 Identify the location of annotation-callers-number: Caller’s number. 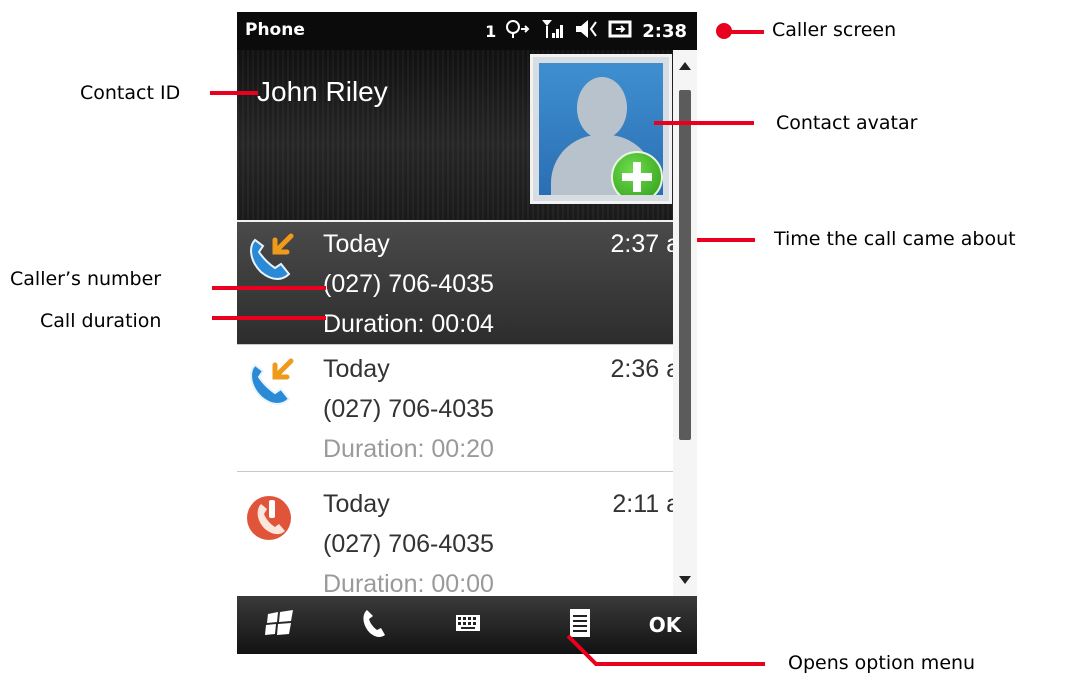
(86, 279).